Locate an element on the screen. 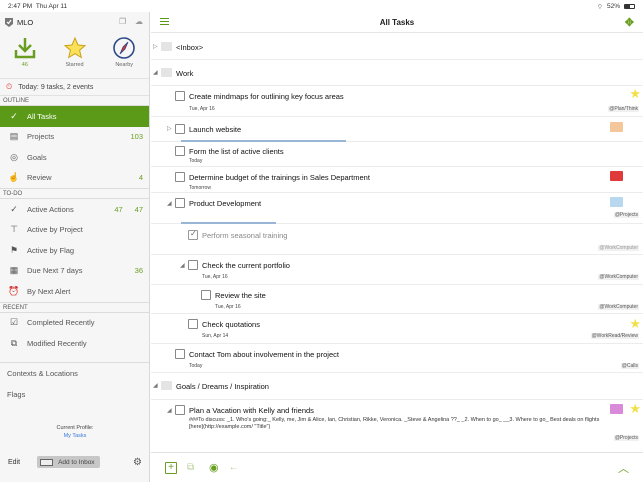 The width and height of the screenshot is (643, 482). sidebar-item-due-next: ▦ Due Next 7 days 36 is located at coordinates (74, 271).